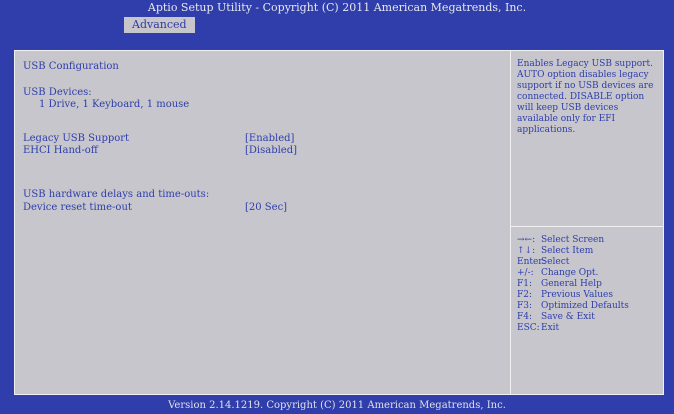  I want to click on key-row: →←: Select Screen, so click(560, 240).